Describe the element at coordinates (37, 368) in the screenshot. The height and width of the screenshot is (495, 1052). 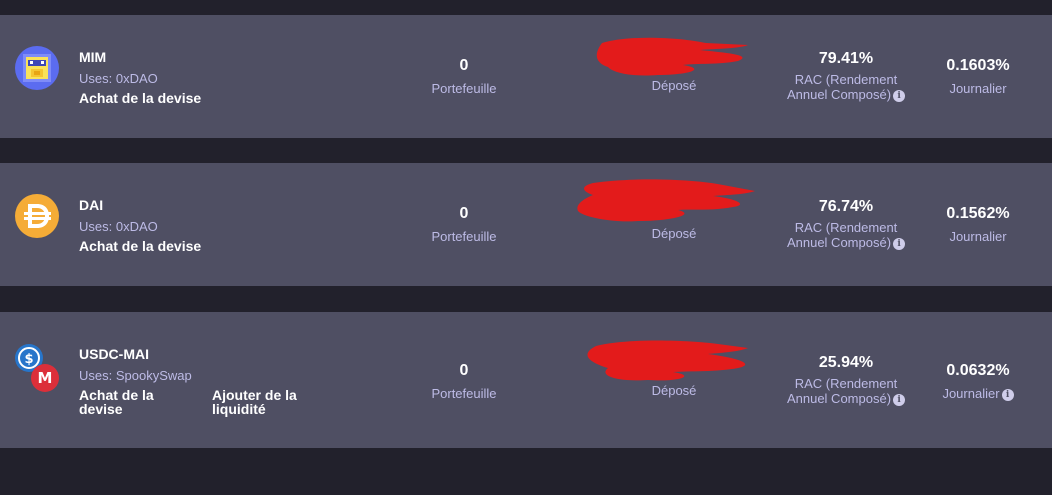
I see `usdc-mai-icon: $ M` at that location.